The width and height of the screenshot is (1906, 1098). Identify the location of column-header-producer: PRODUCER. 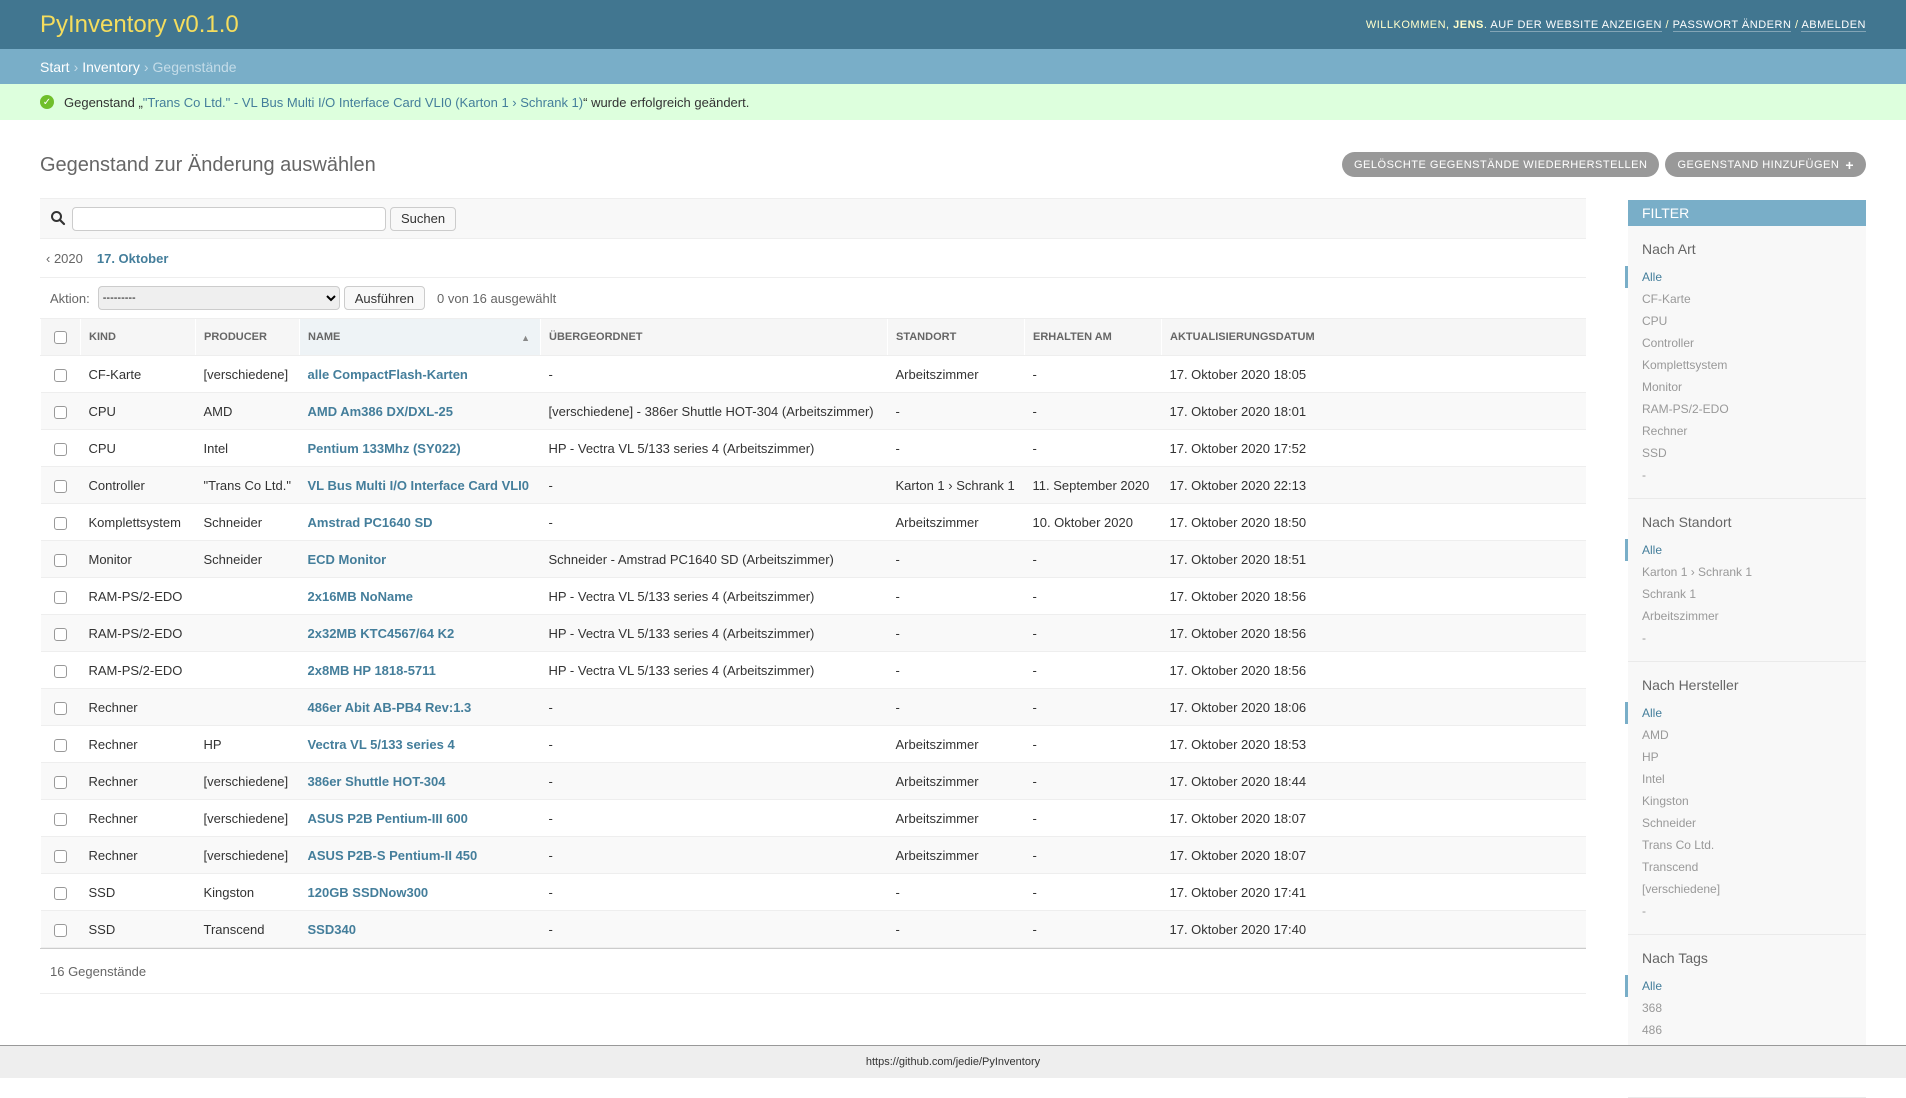
(247, 337).